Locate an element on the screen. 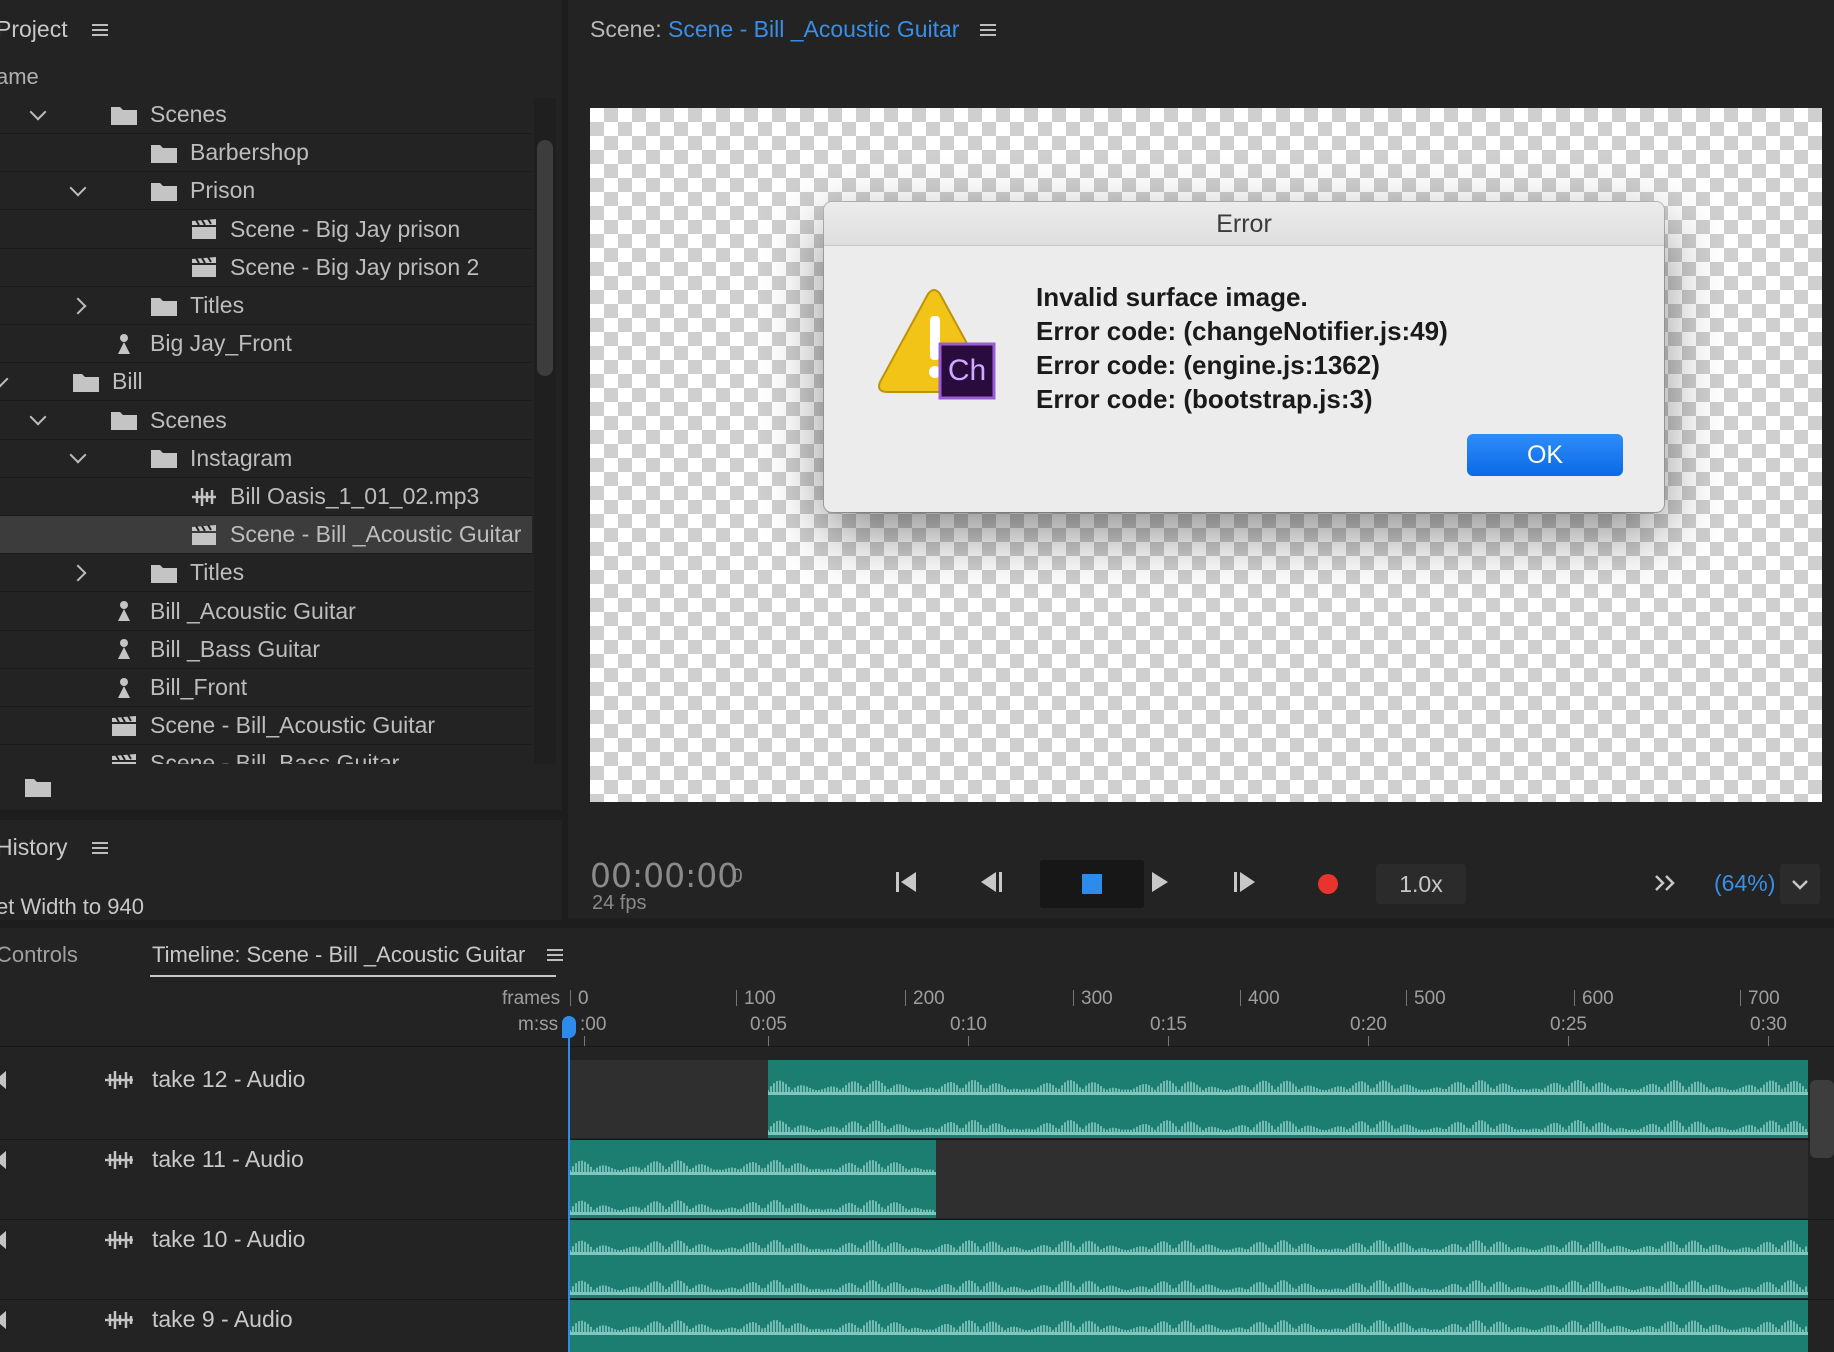  track-name: take 10 - Audio is located at coordinates (228, 1239).